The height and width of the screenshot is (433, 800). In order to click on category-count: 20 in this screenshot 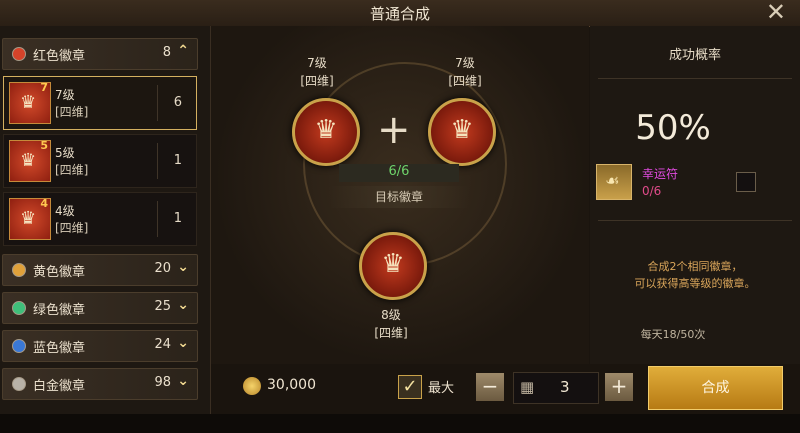, I will do `click(162, 268)`.